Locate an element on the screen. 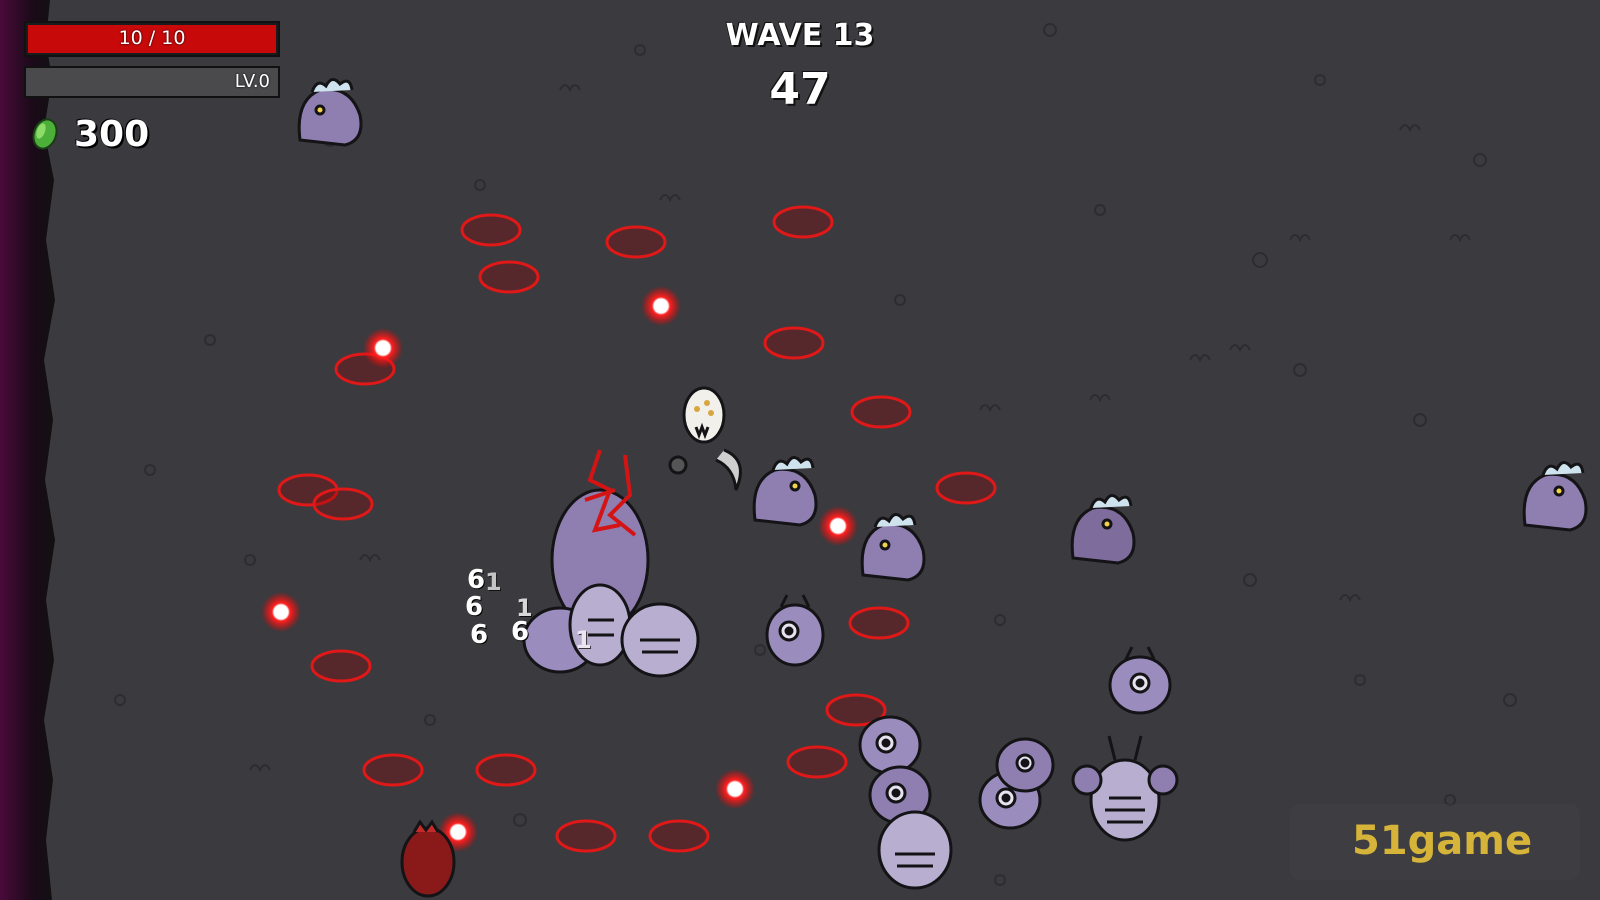  watermark-text: 51game is located at coordinates (1442, 841).